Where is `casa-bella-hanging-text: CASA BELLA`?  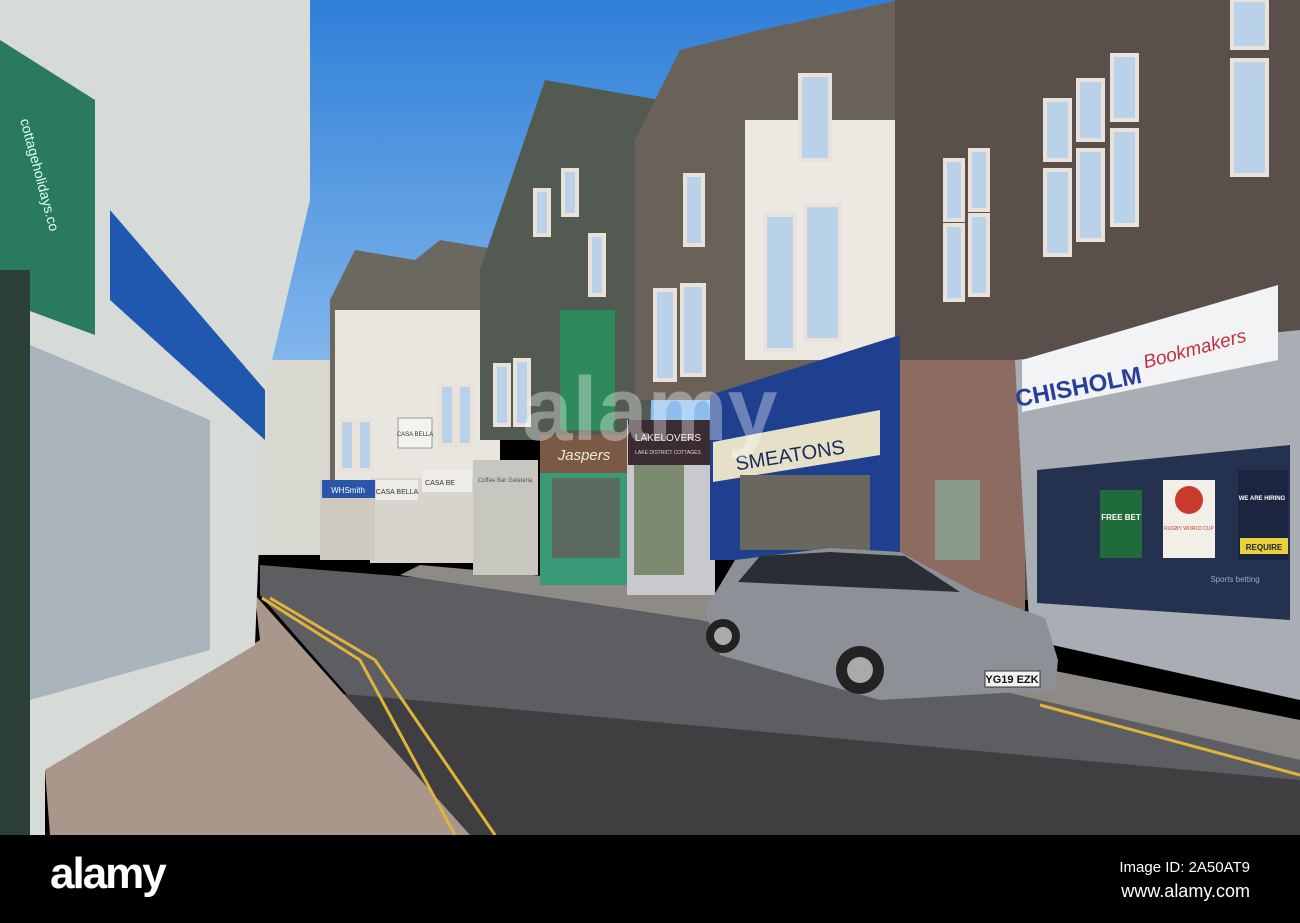
casa-bella-hanging-text: CASA BELLA is located at coordinates (415, 435).